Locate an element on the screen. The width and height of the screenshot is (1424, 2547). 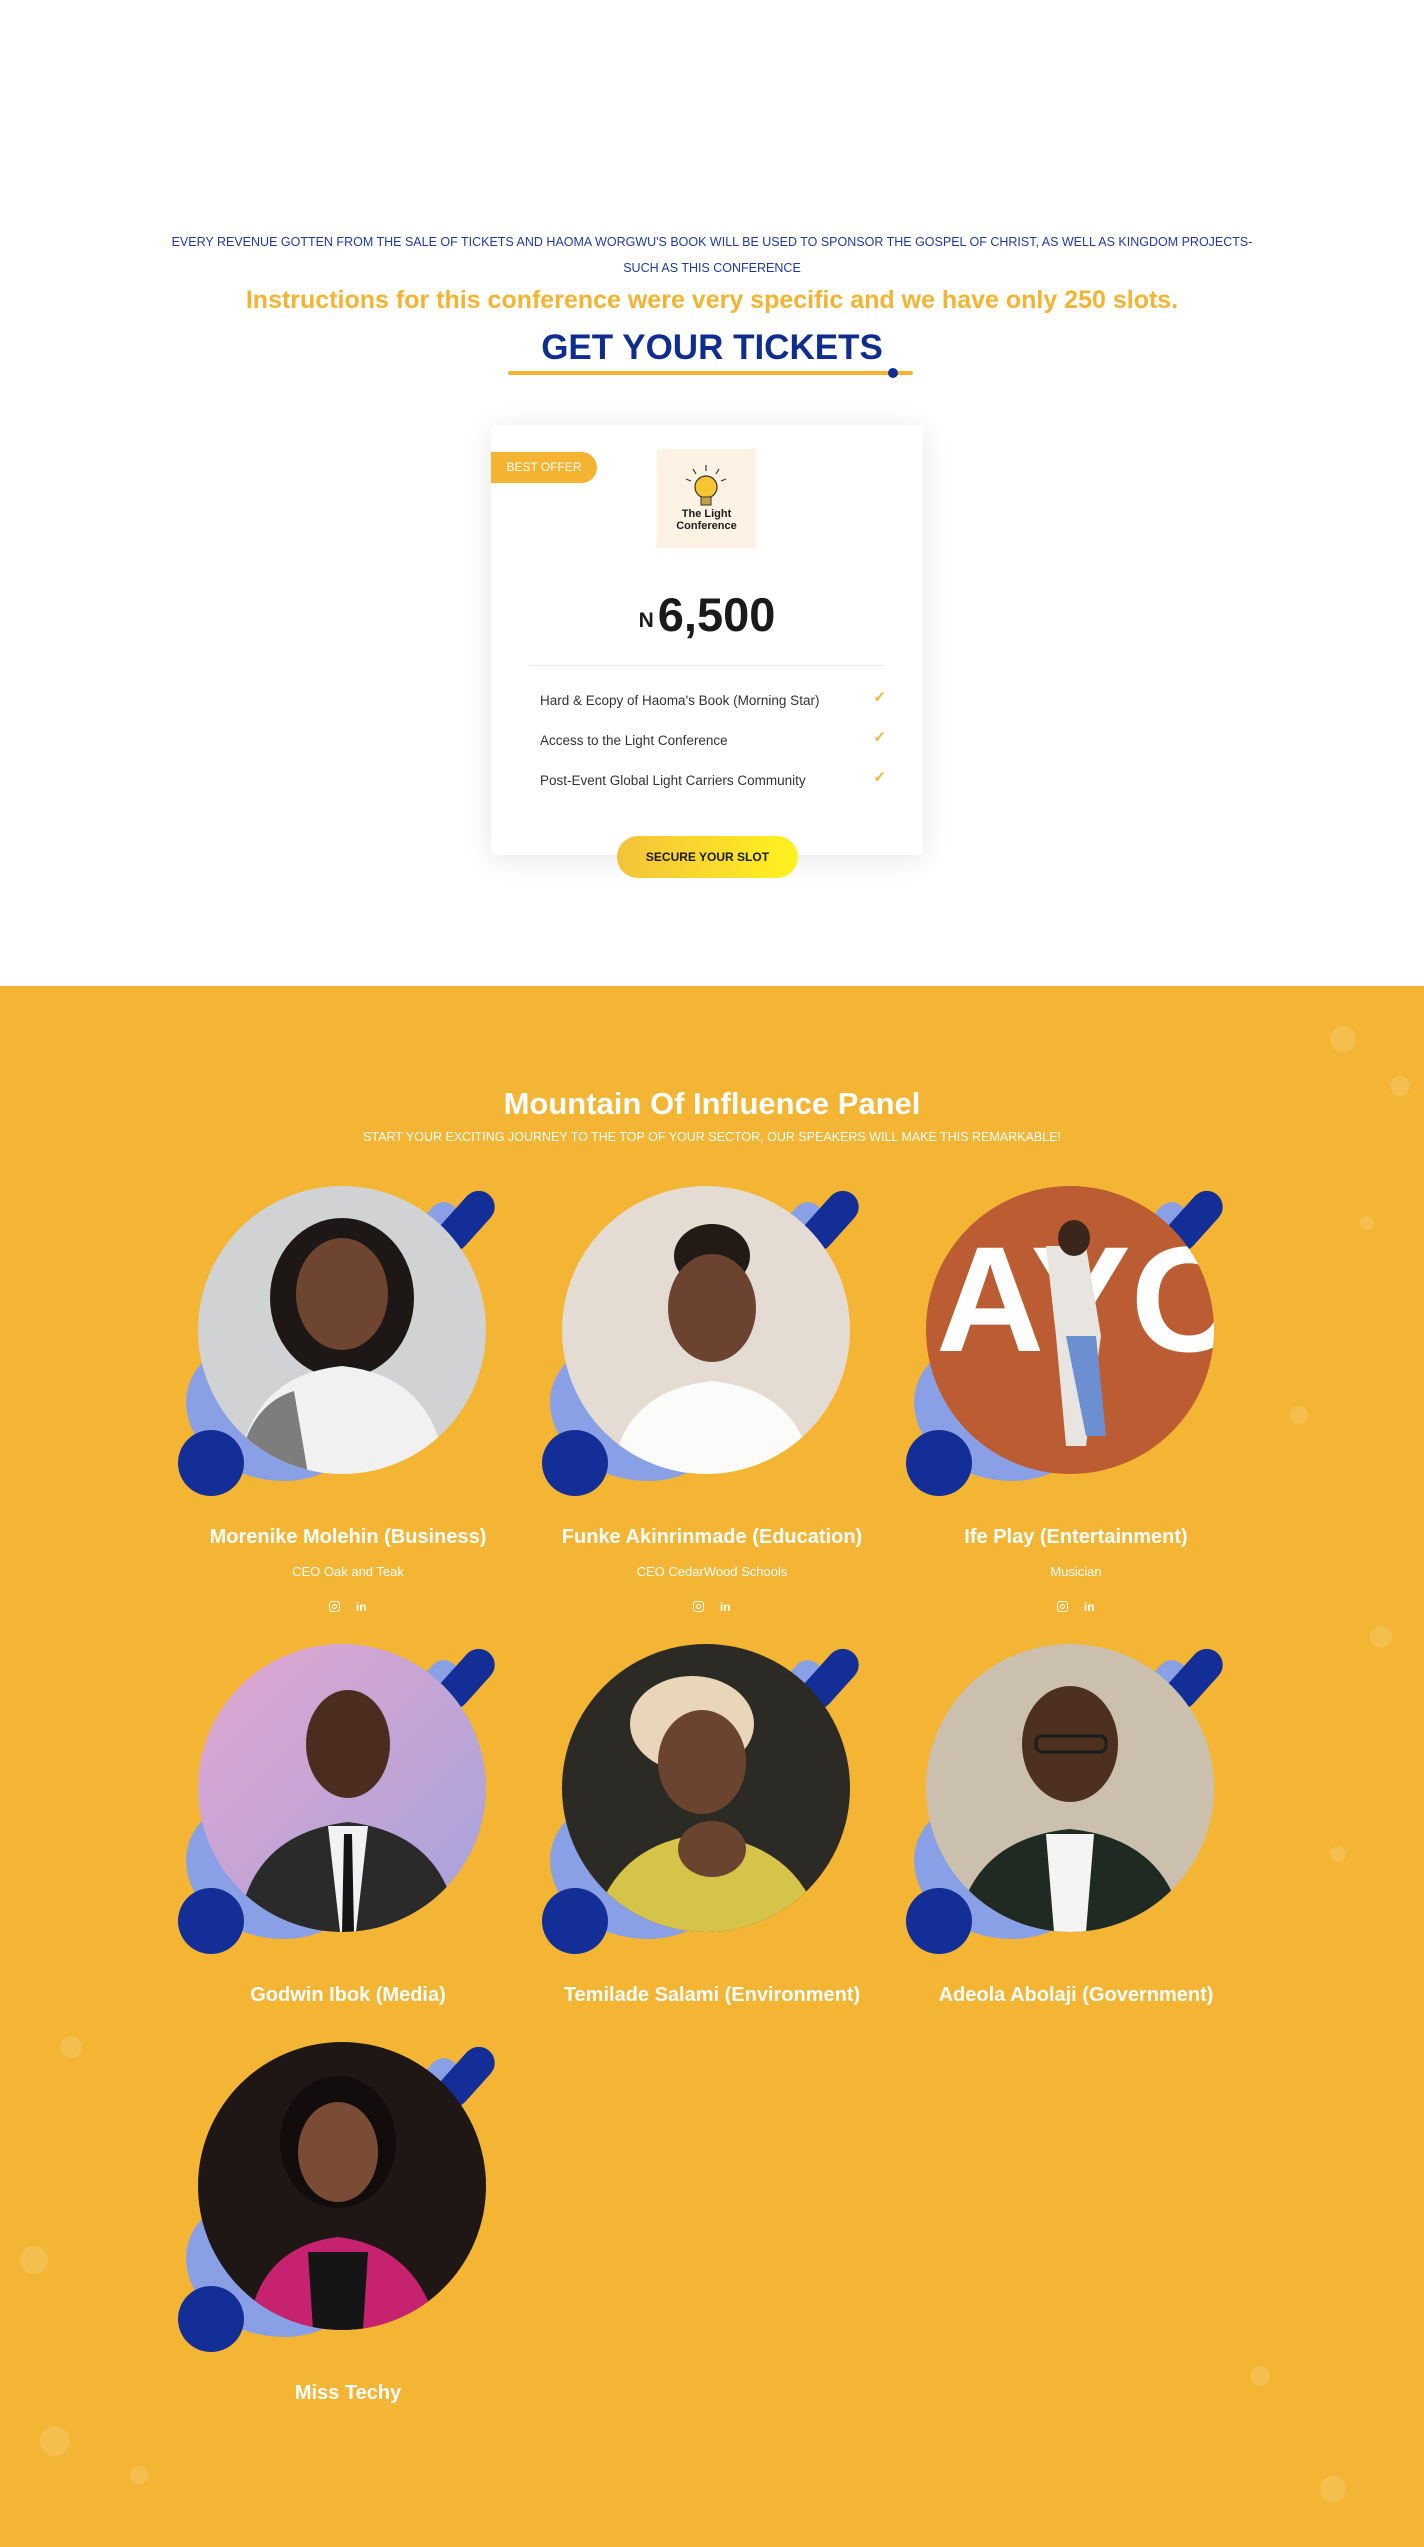
tickets-heading: GET YOUR TICKETS is located at coordinates (712, 347).